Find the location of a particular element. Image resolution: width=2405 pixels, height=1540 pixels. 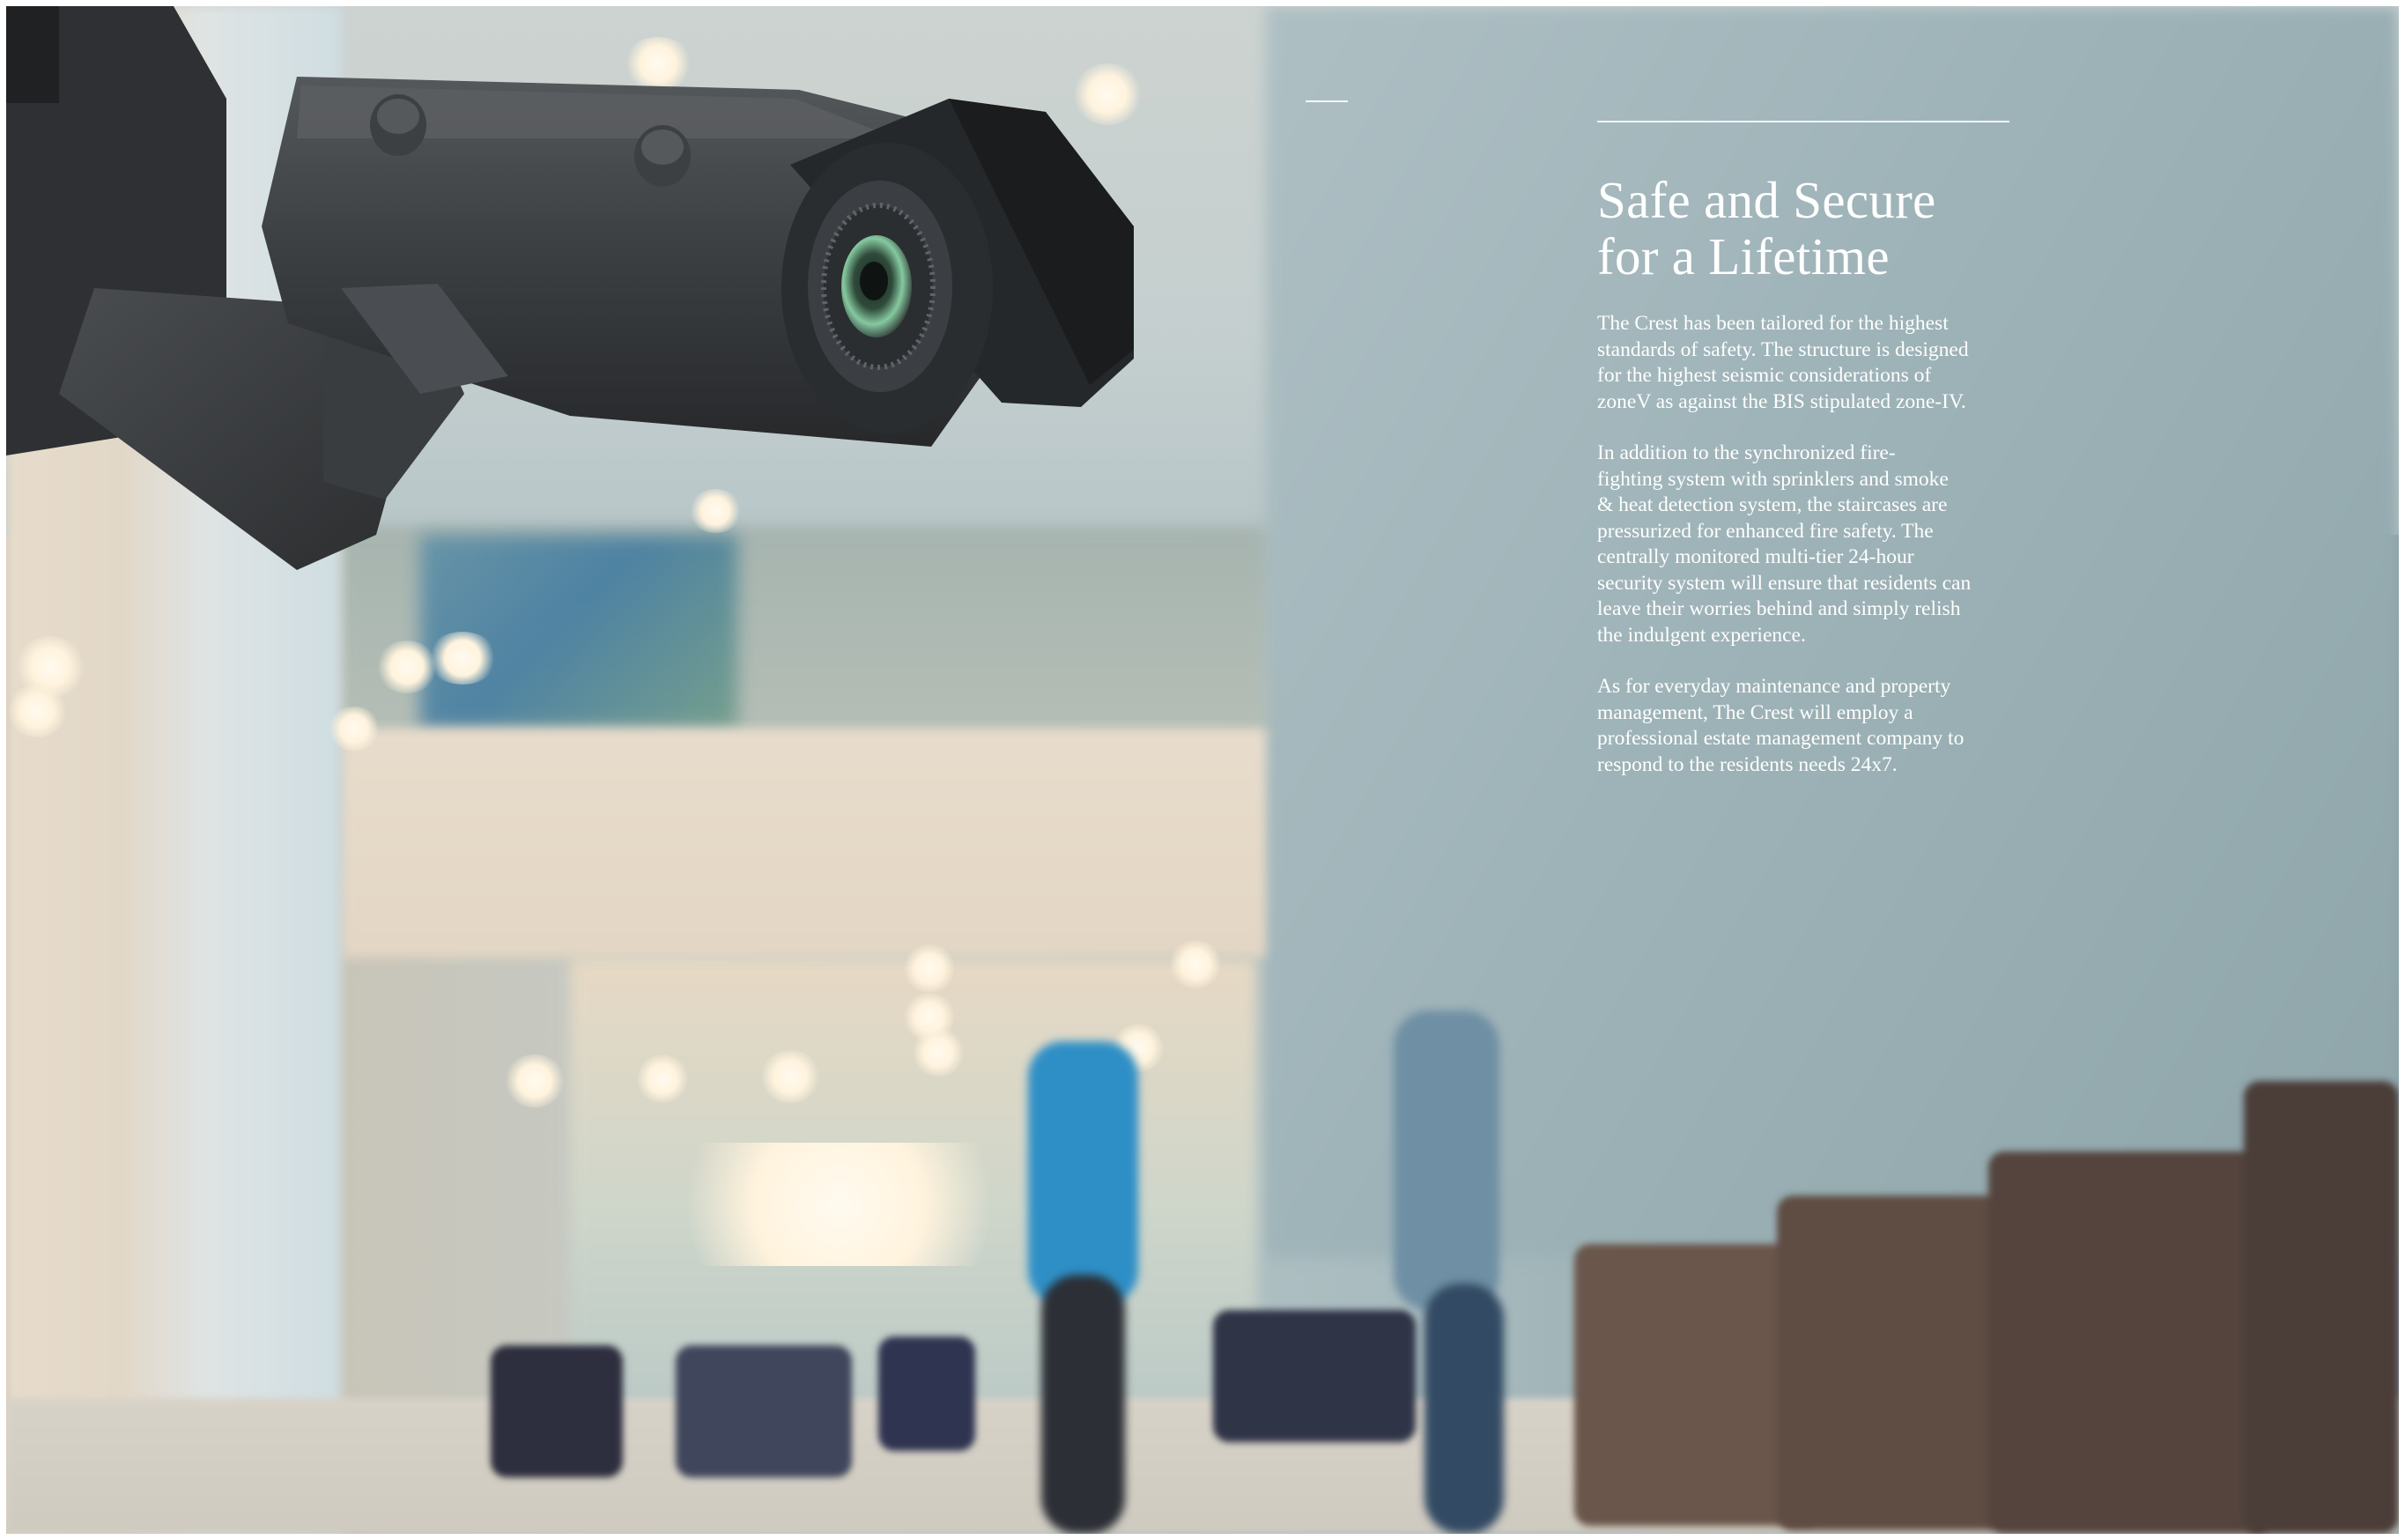

page-title: Safe and Secure for a Lifetime is located at coordinates (1861, 229).